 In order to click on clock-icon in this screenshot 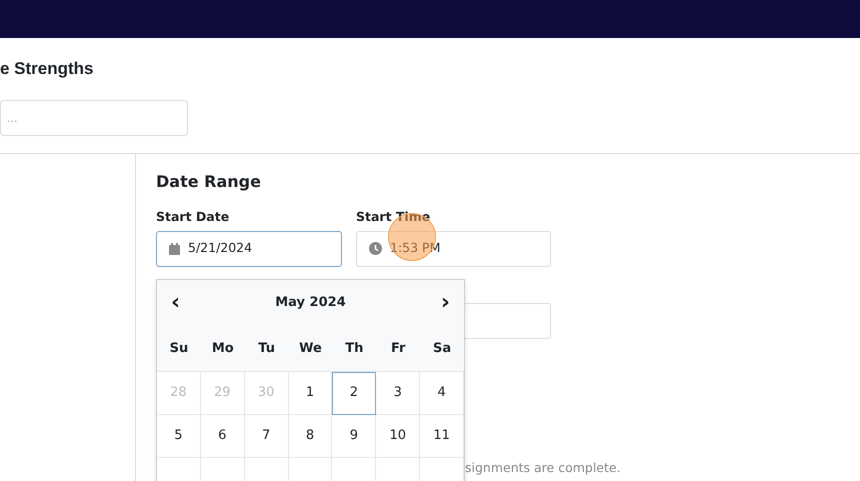, I will do `click(375, 249)`.